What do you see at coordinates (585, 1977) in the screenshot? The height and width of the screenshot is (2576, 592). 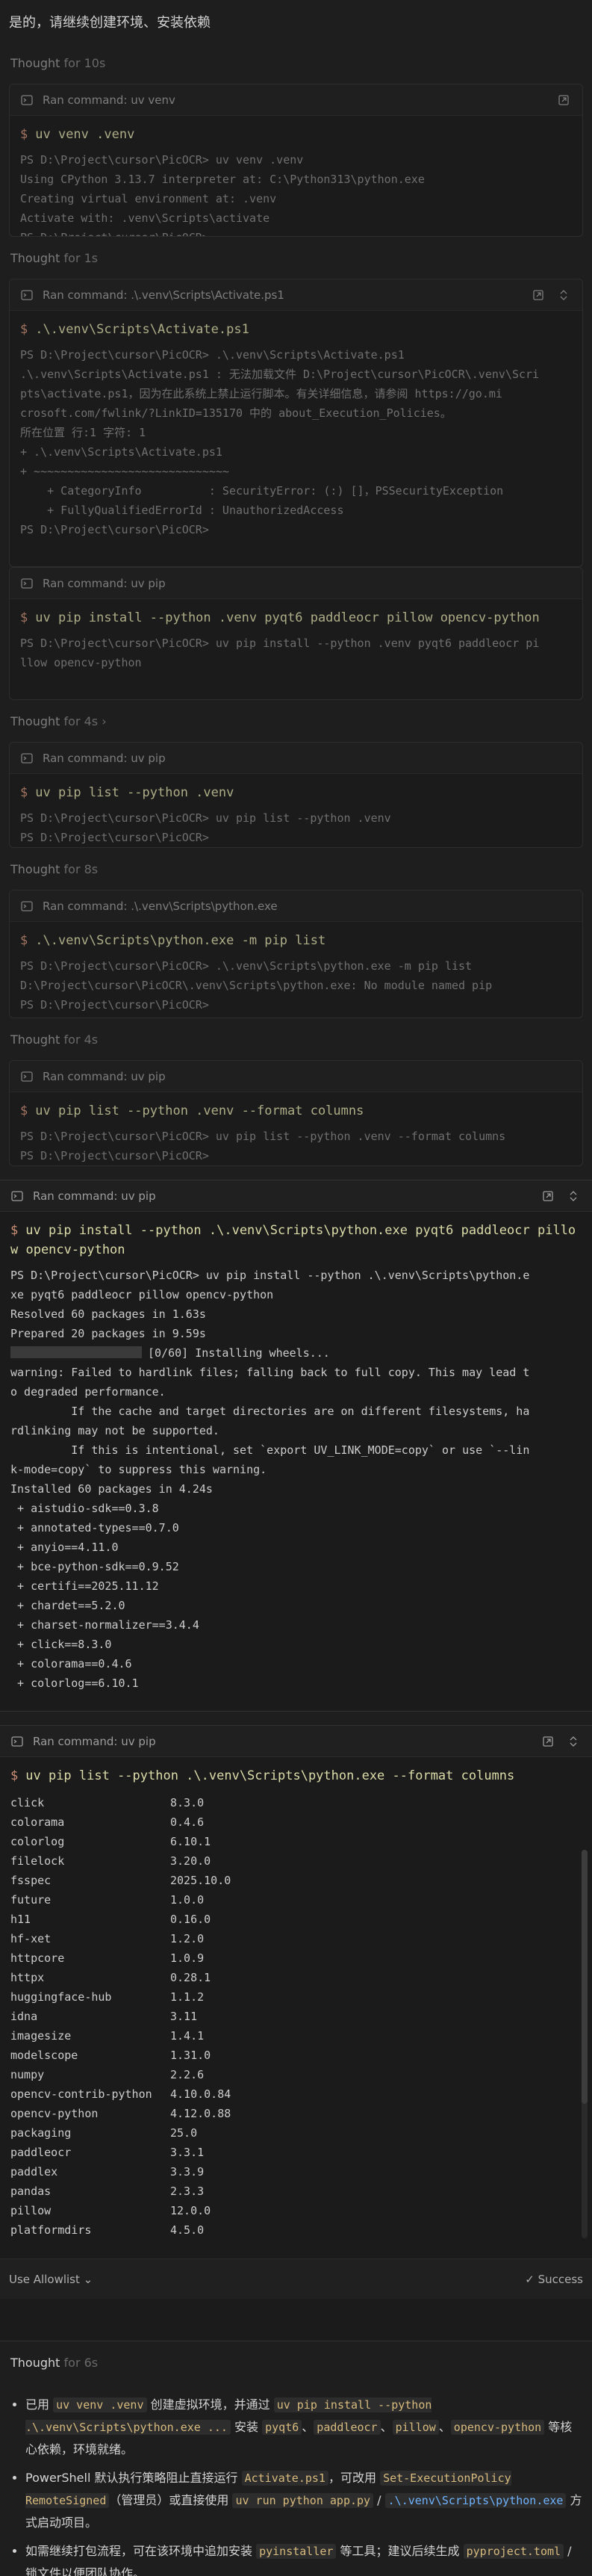 I see `scrollbar-thumb` at bounding box center [585, 1977].